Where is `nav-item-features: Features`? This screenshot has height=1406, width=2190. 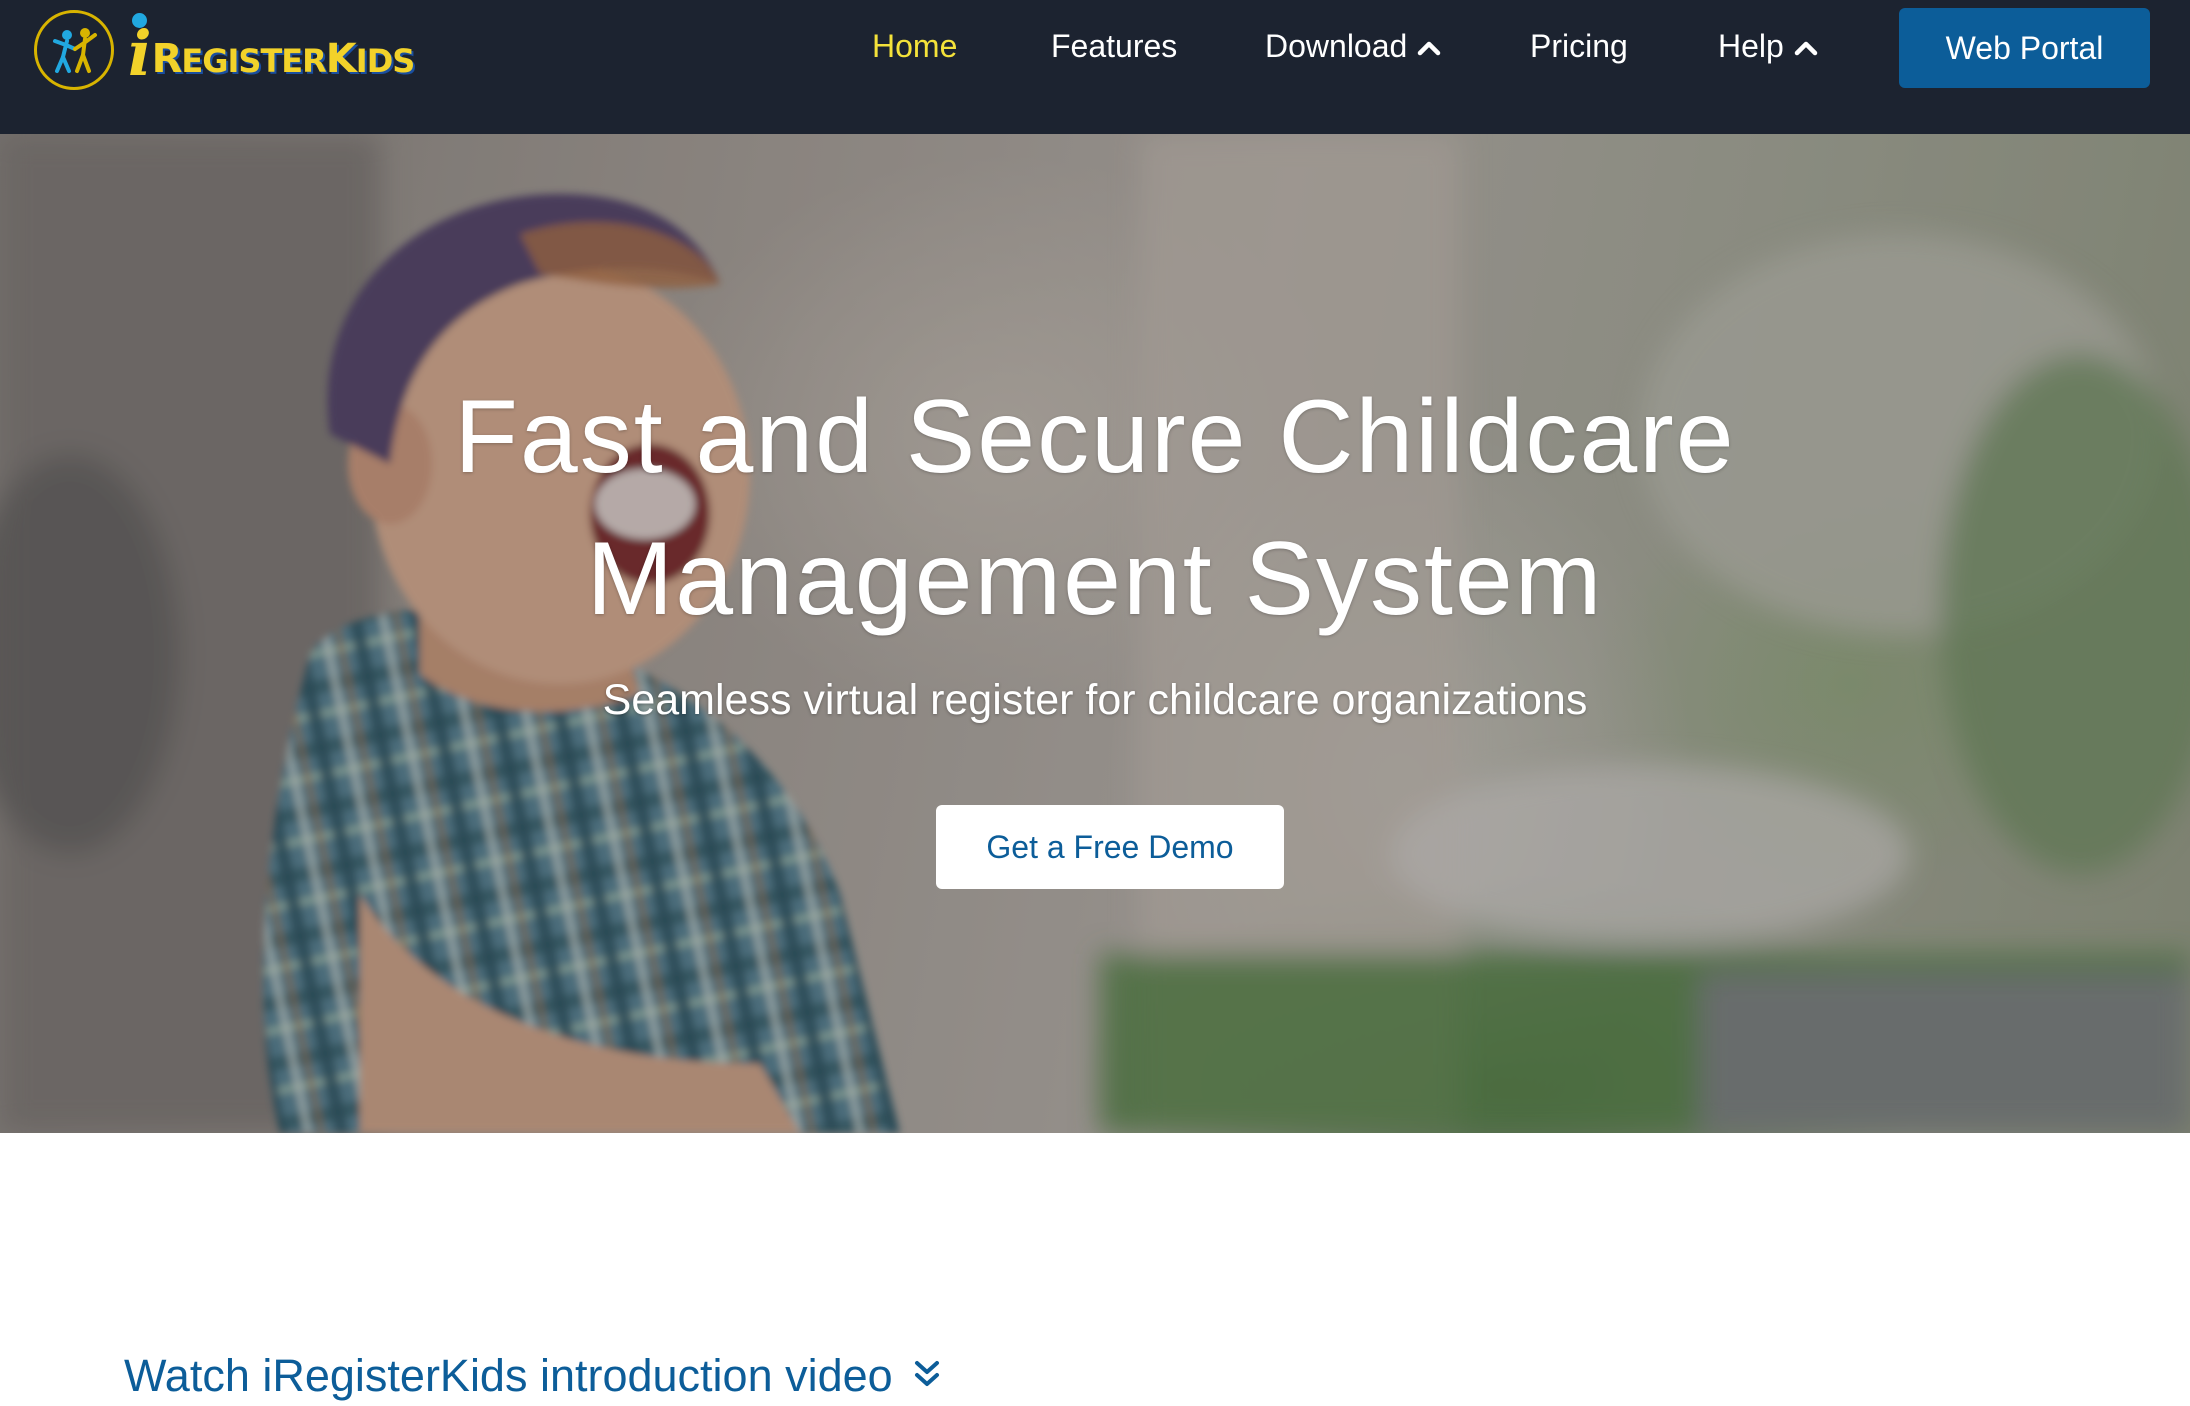
nav-item-features: Features is located at coordinates (1114, 46).